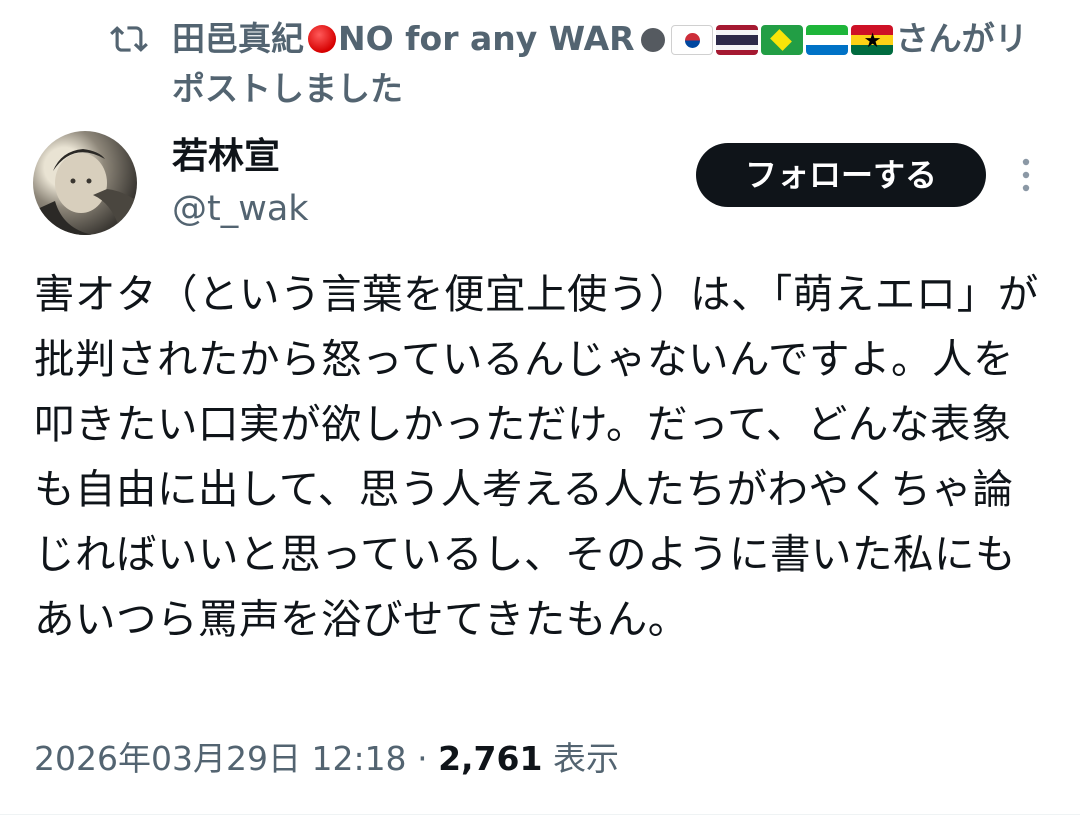 Image resolution: width=1080 pixels, height=819 pixels. What do you see at coordinates (129, 39) in the screenshot?
I see `repost-icon` at bounding box center [129, 39].